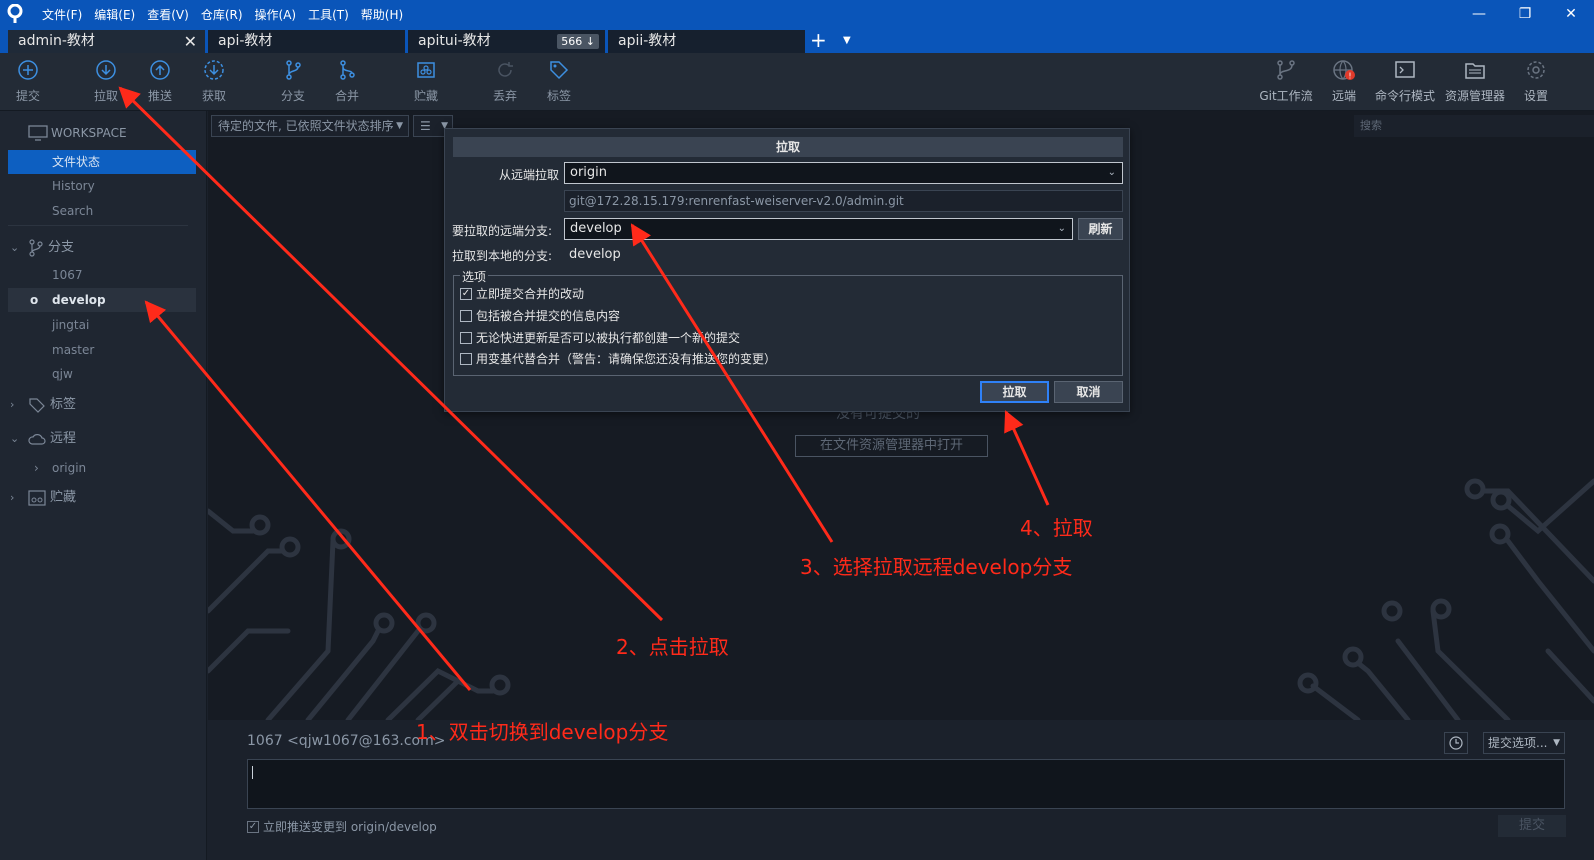  Describe the element at coordinates (382, 14) in the screenshot. I see `menu-help: 帮助(H)` at that location.